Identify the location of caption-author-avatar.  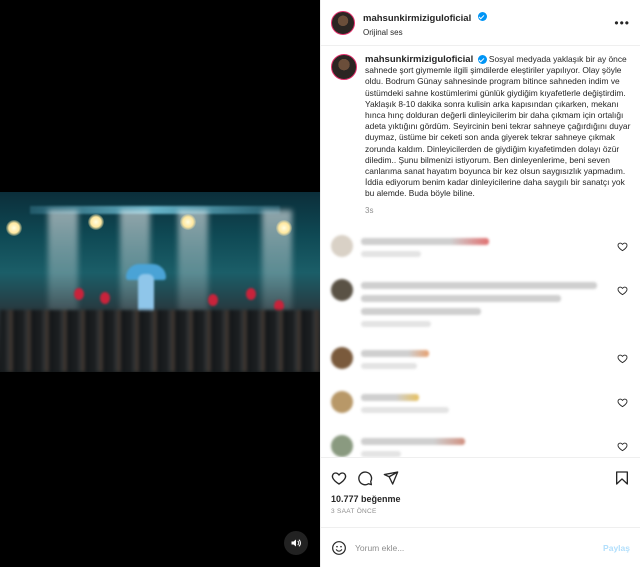
(344, 67).